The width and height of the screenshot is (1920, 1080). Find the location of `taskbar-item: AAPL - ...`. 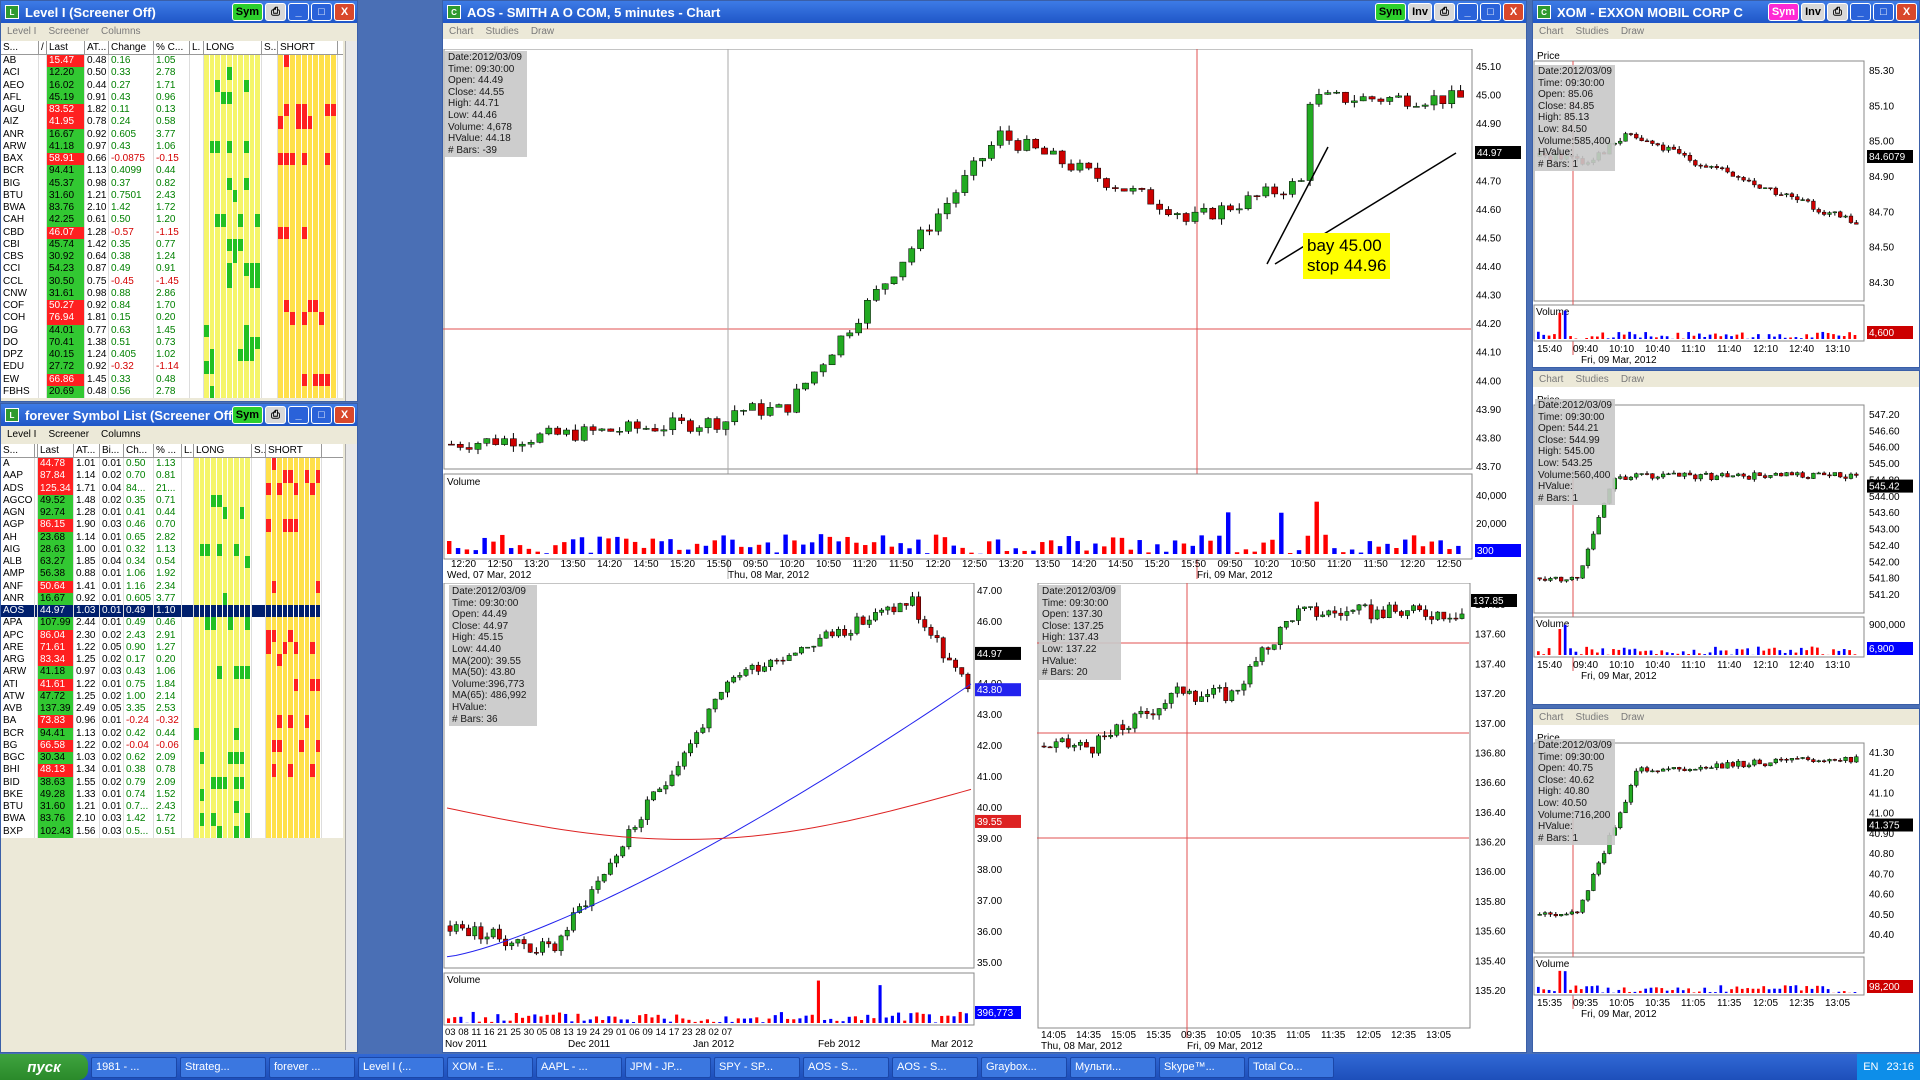

taskbar-item: AAPL - ... is located at coordinates (579, 1067).